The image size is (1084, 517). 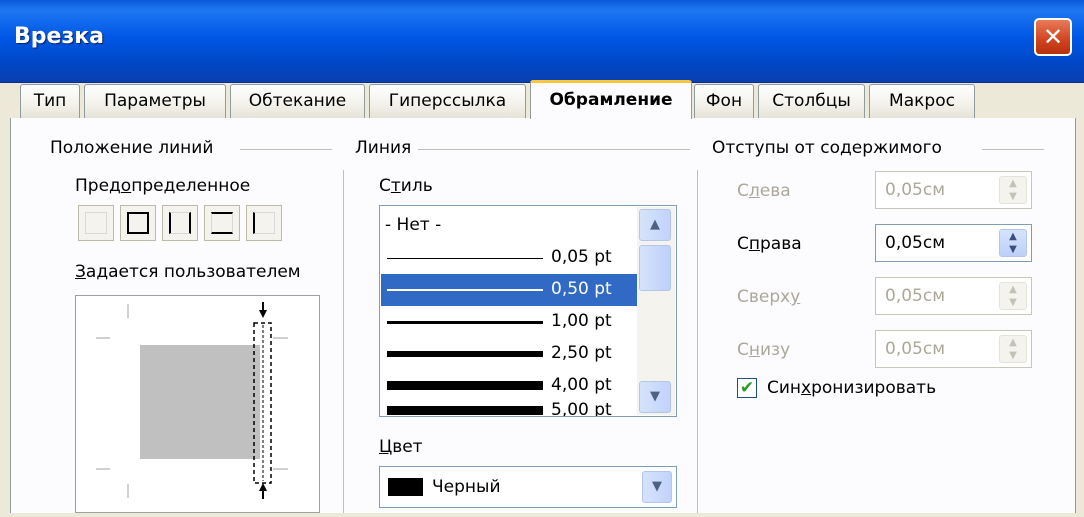 I want to click on tab-wrap: Обтекание, so click(x=297, y=101).